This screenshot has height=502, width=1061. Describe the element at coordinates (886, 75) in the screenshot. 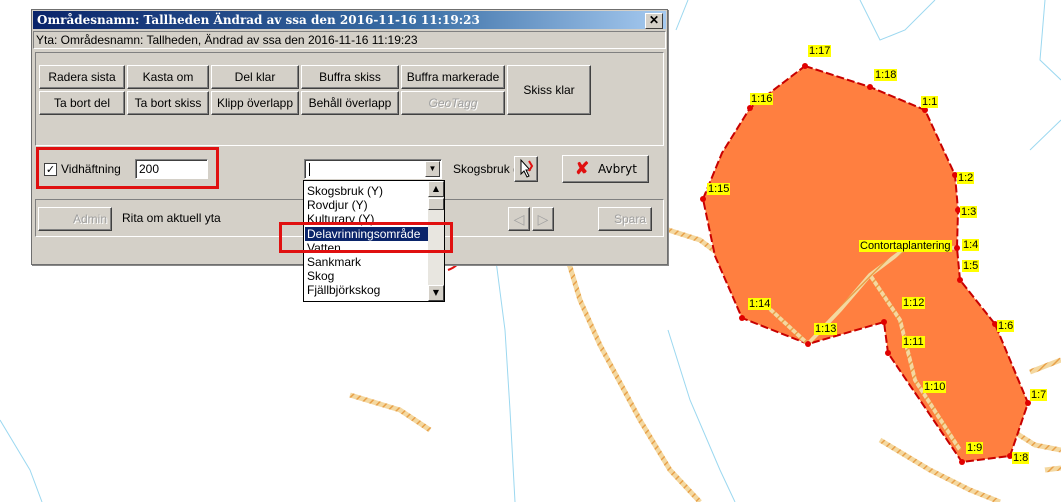

I see `vertex-label: 1:18` at that location.